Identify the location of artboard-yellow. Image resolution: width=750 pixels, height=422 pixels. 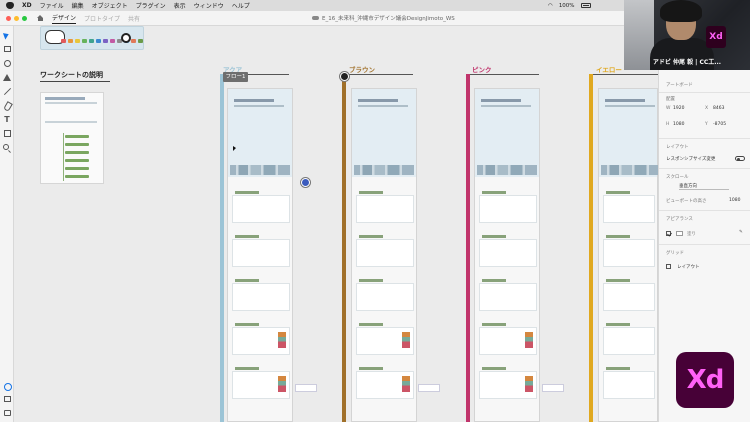
(628, 255).